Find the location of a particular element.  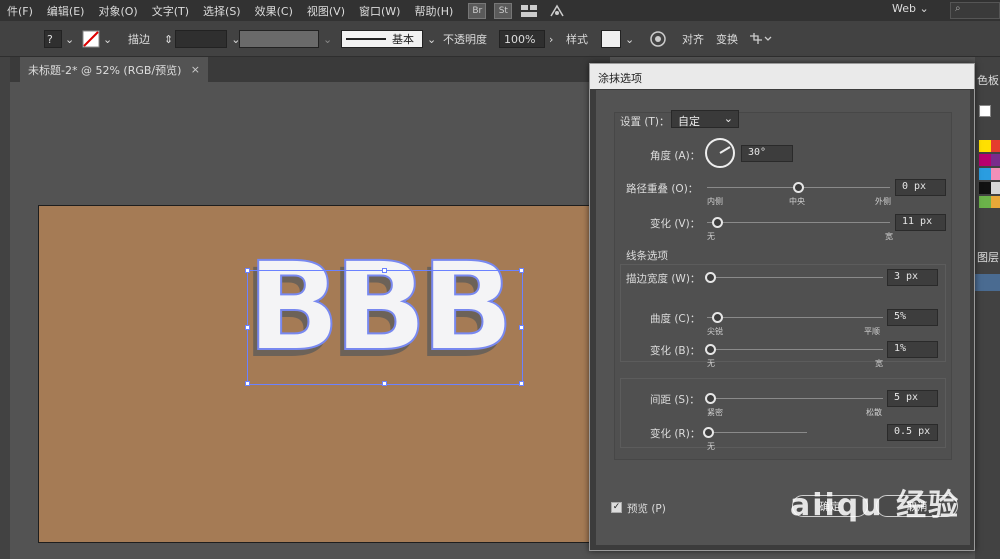

variation-v-min-label: 无 is located at coordinates (711, 236).